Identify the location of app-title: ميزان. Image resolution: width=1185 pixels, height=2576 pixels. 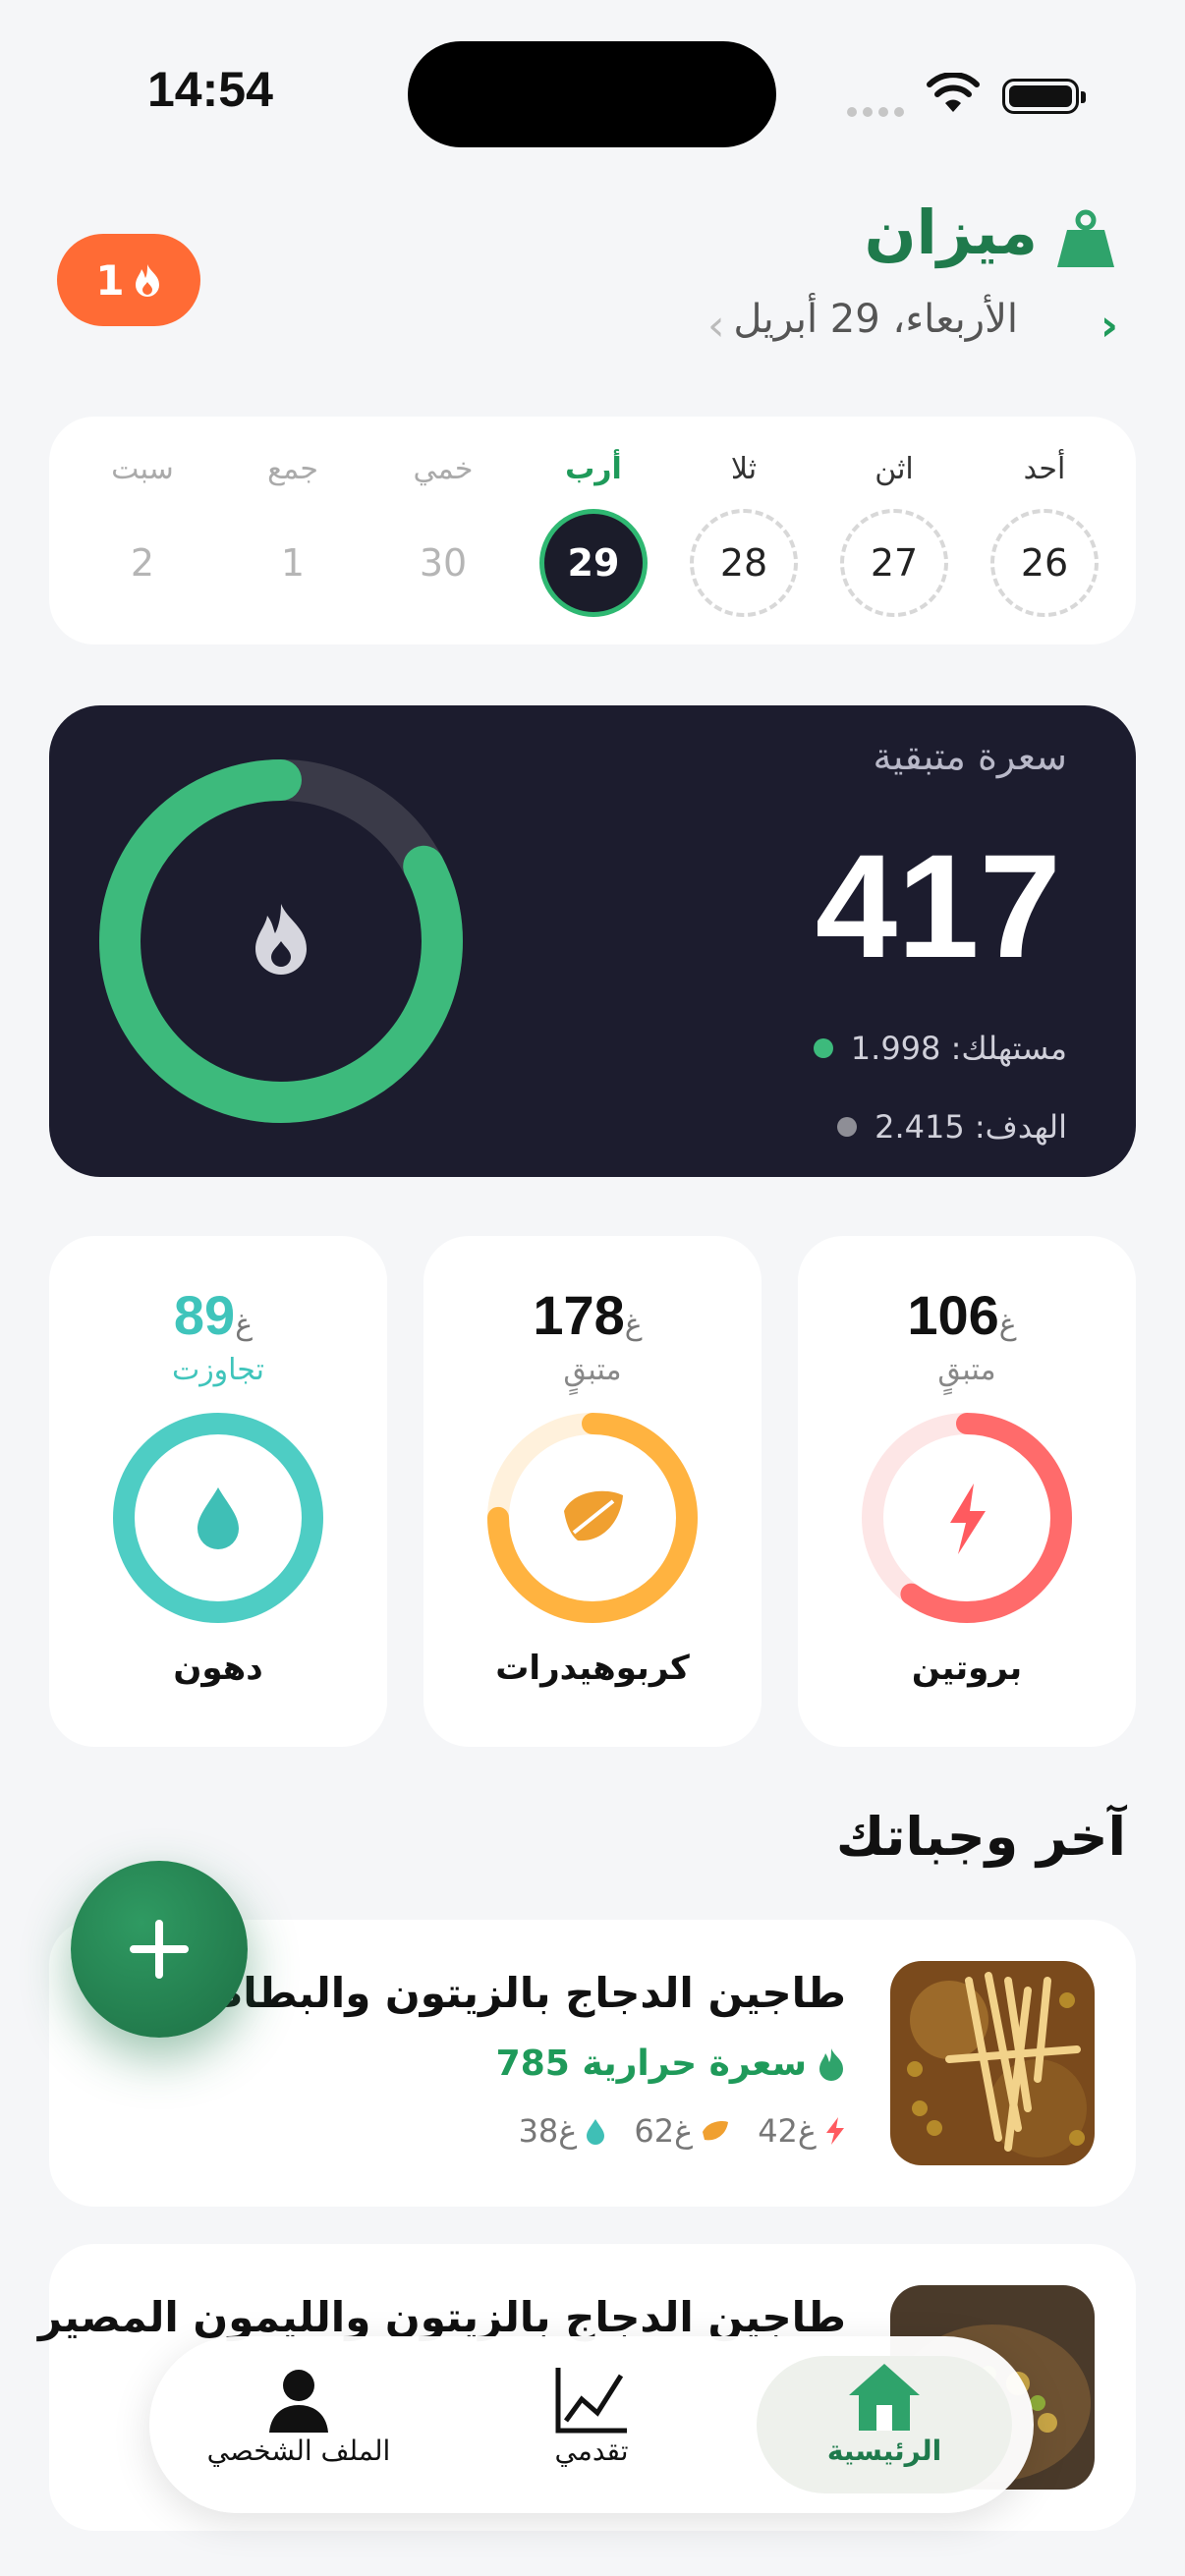
(951, 232).